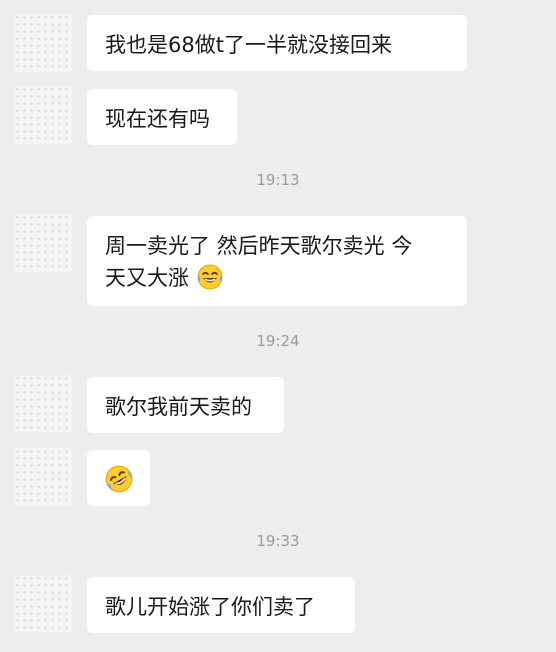  Describe the element at coordinates (210, 607) in the screenshot. I see `message-text: 歌儿开始涨了你们卖了` at that location.